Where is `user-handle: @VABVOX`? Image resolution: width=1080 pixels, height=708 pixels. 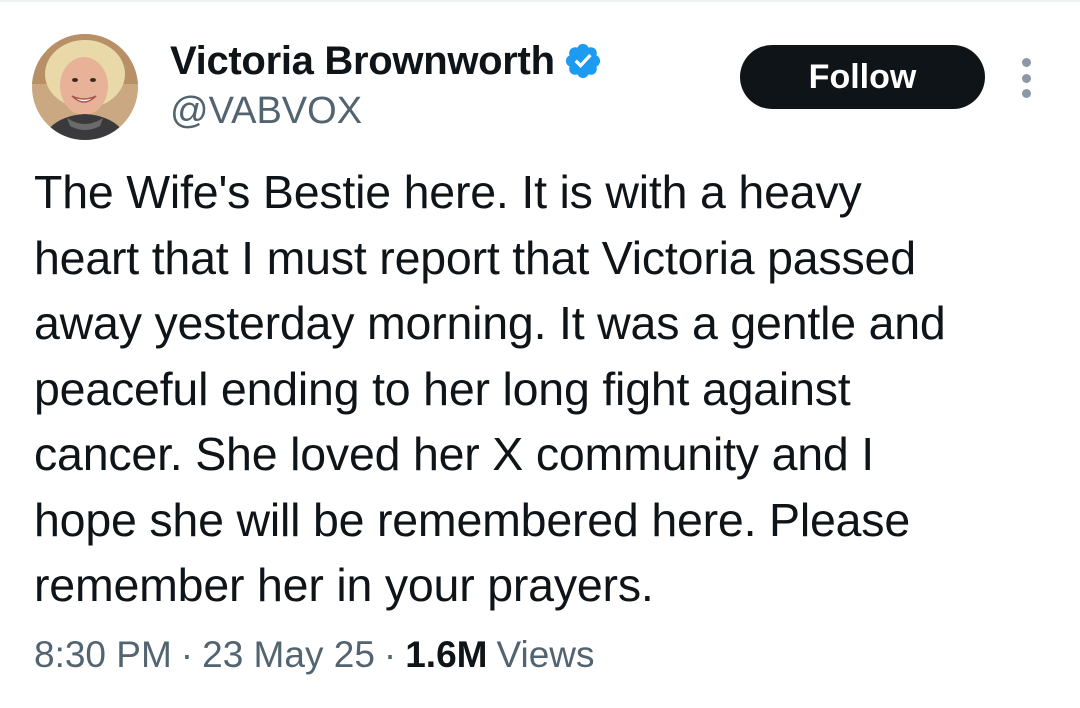 user-handle: @VABVOX is located at coordinates (386, 111).